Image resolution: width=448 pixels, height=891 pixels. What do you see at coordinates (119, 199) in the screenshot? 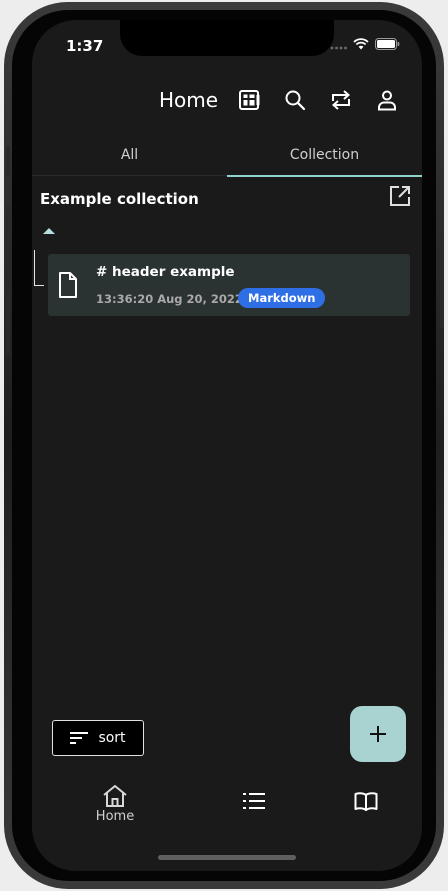
I see `collection-title: Example collection` at bounding box center [119, 199].